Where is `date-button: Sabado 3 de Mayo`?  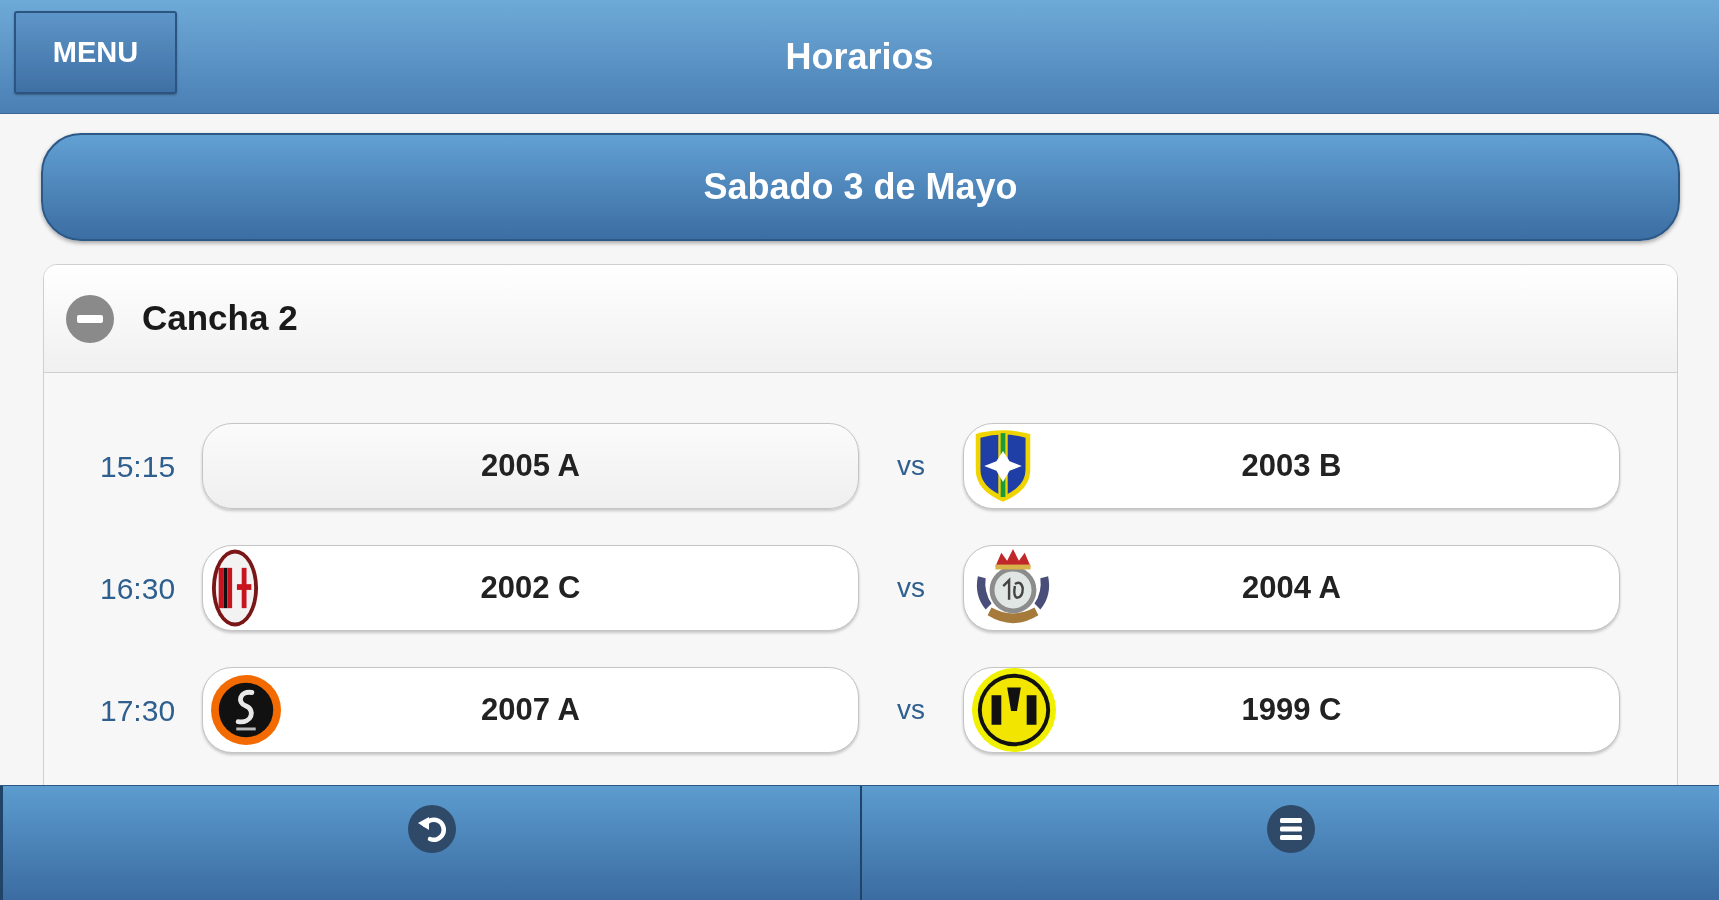
date-button: Sabado 3 de Mayo is located at coordinates (860, 187).